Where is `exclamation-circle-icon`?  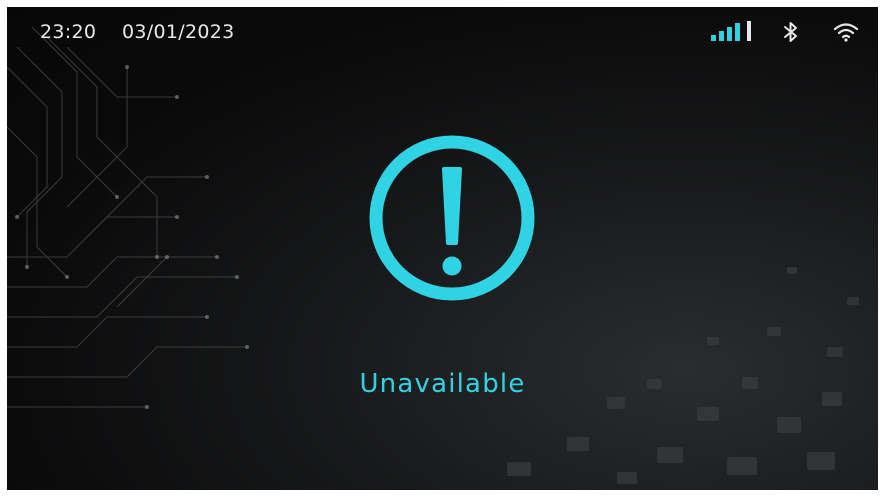 exclamation-circle-icon is located at coordinates (452, 218).